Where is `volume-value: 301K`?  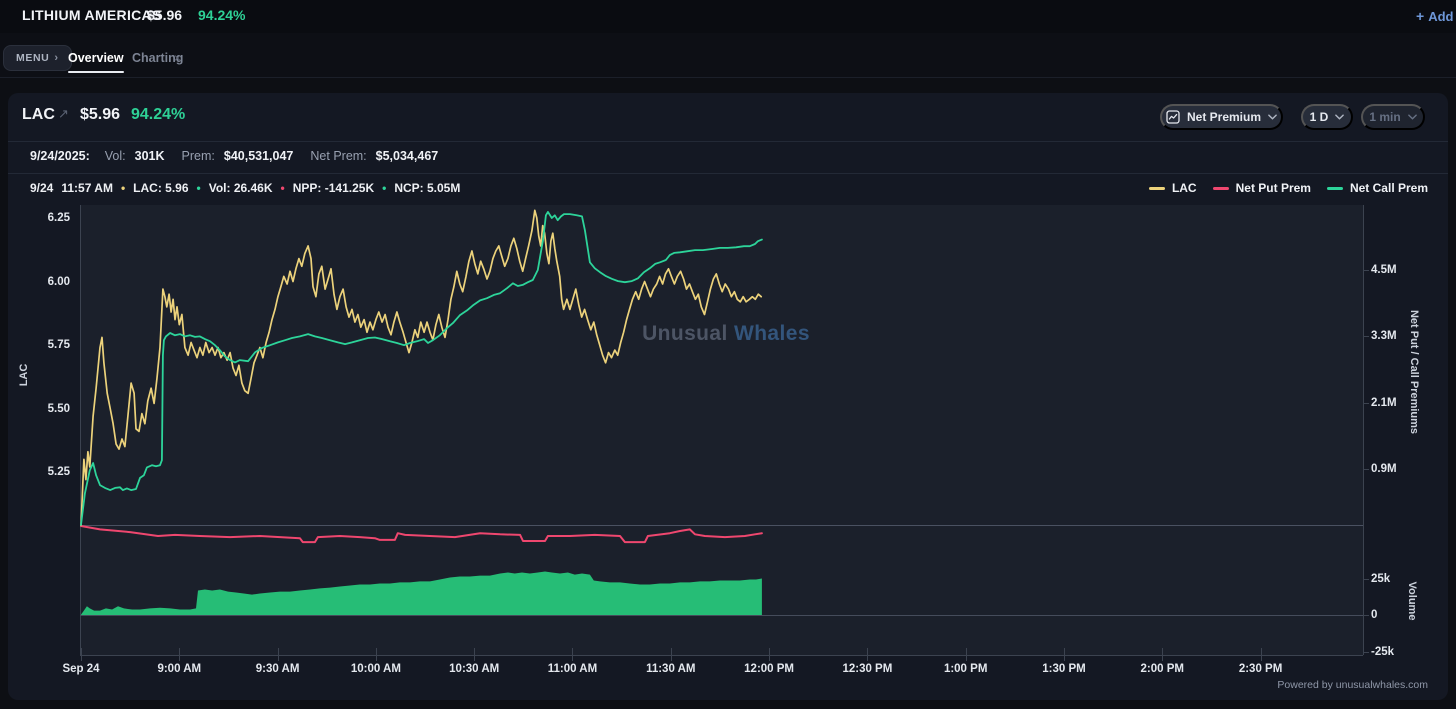 volume-value: 301K is located at coordinates (149, 156).